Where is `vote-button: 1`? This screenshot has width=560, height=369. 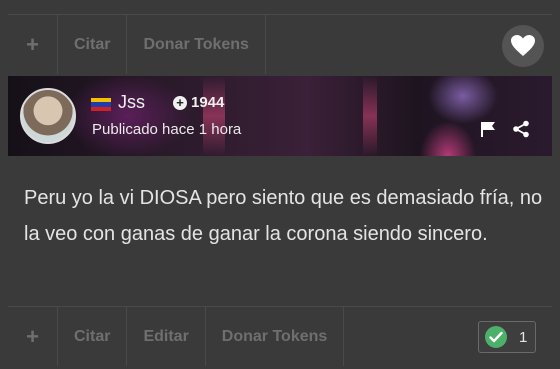 vote-button: 1 is located at coordinates (507, 337).